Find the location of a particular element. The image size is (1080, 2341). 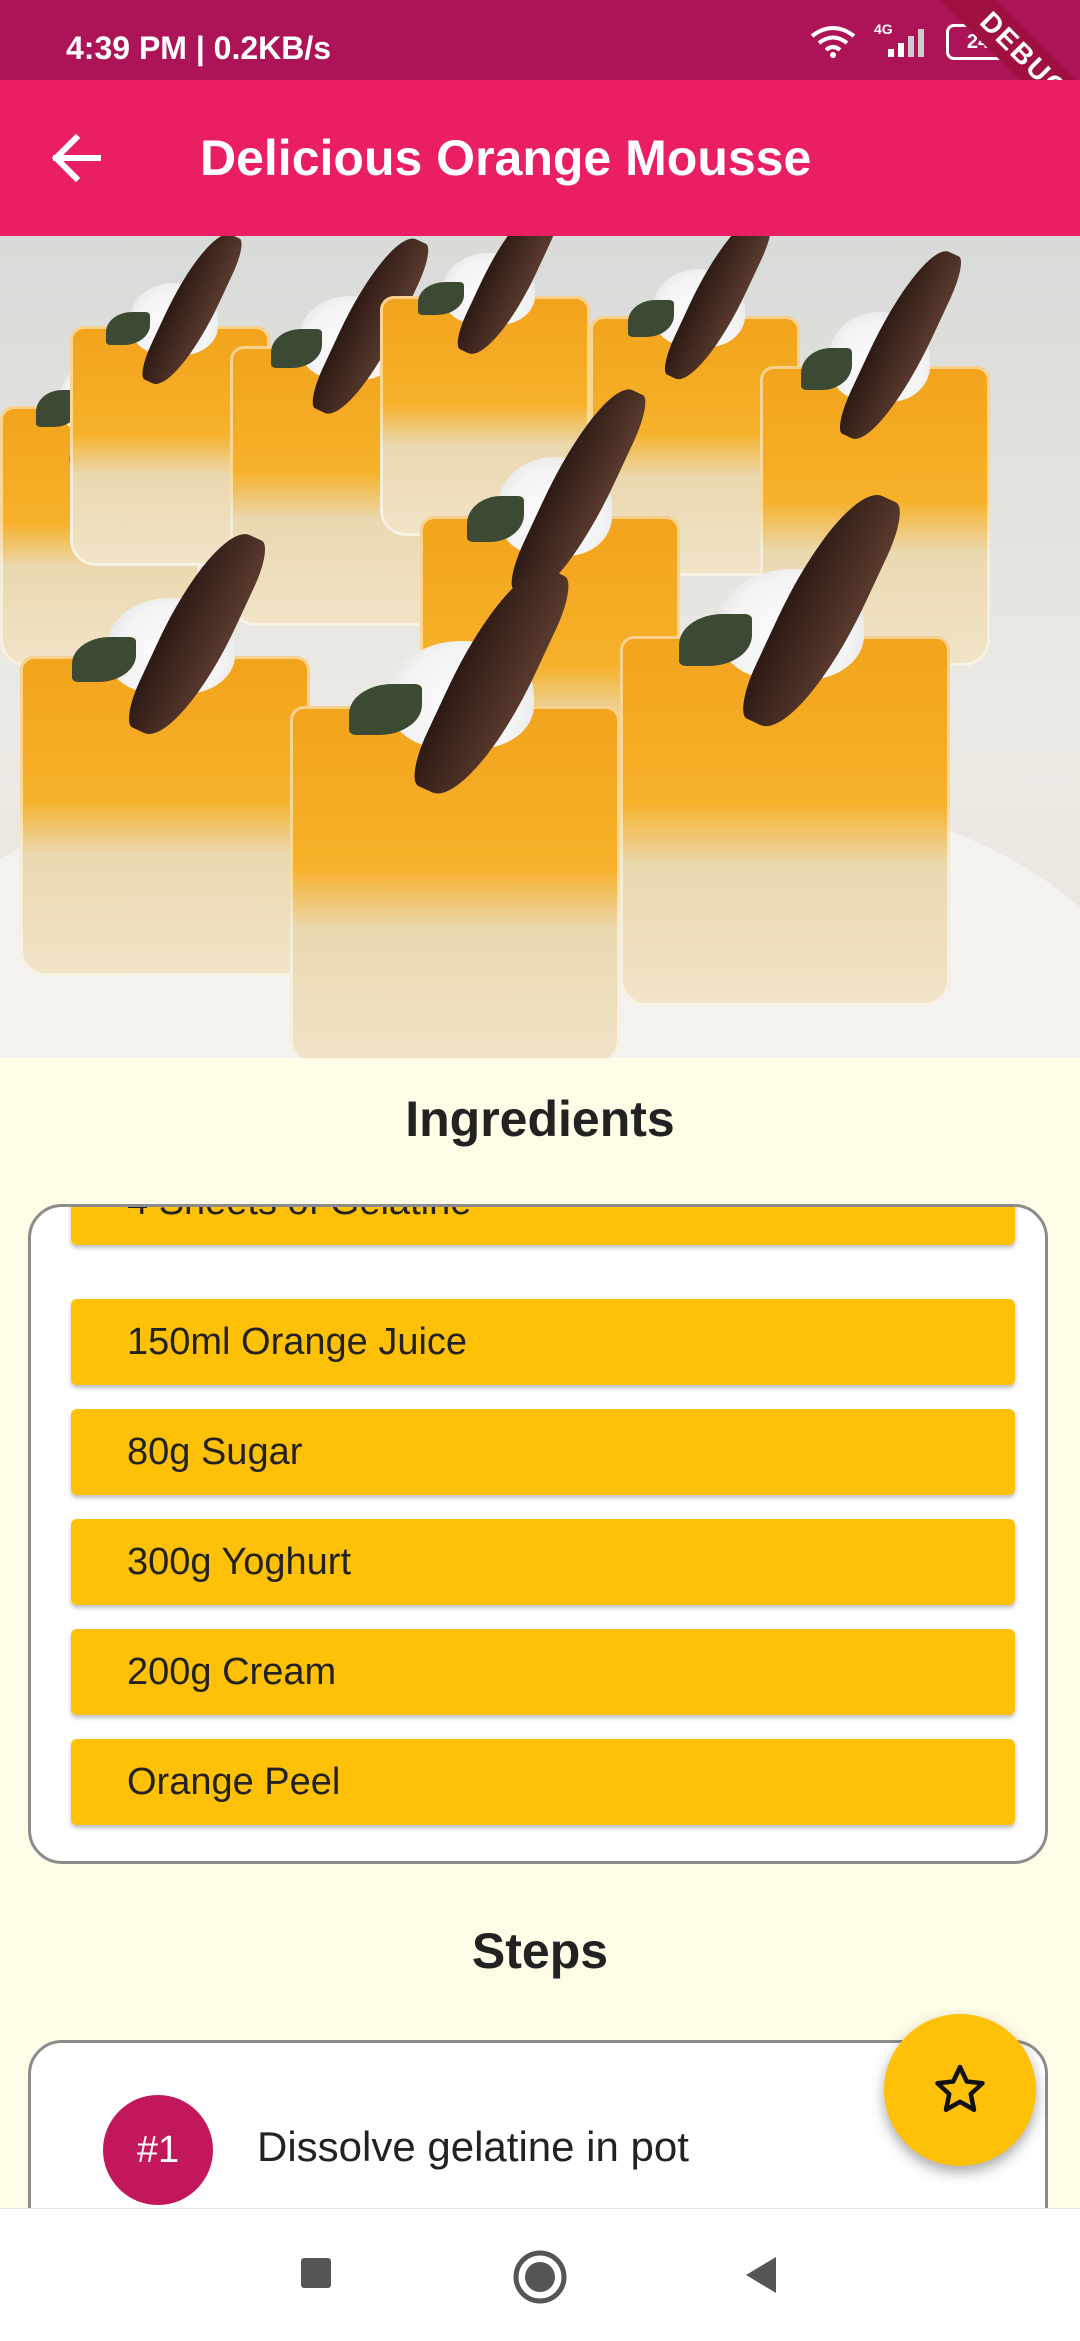

status-bar: 4:39 PM | 0.2KB/s 4G 24 DEBUG is located at coordinates (540, 74).